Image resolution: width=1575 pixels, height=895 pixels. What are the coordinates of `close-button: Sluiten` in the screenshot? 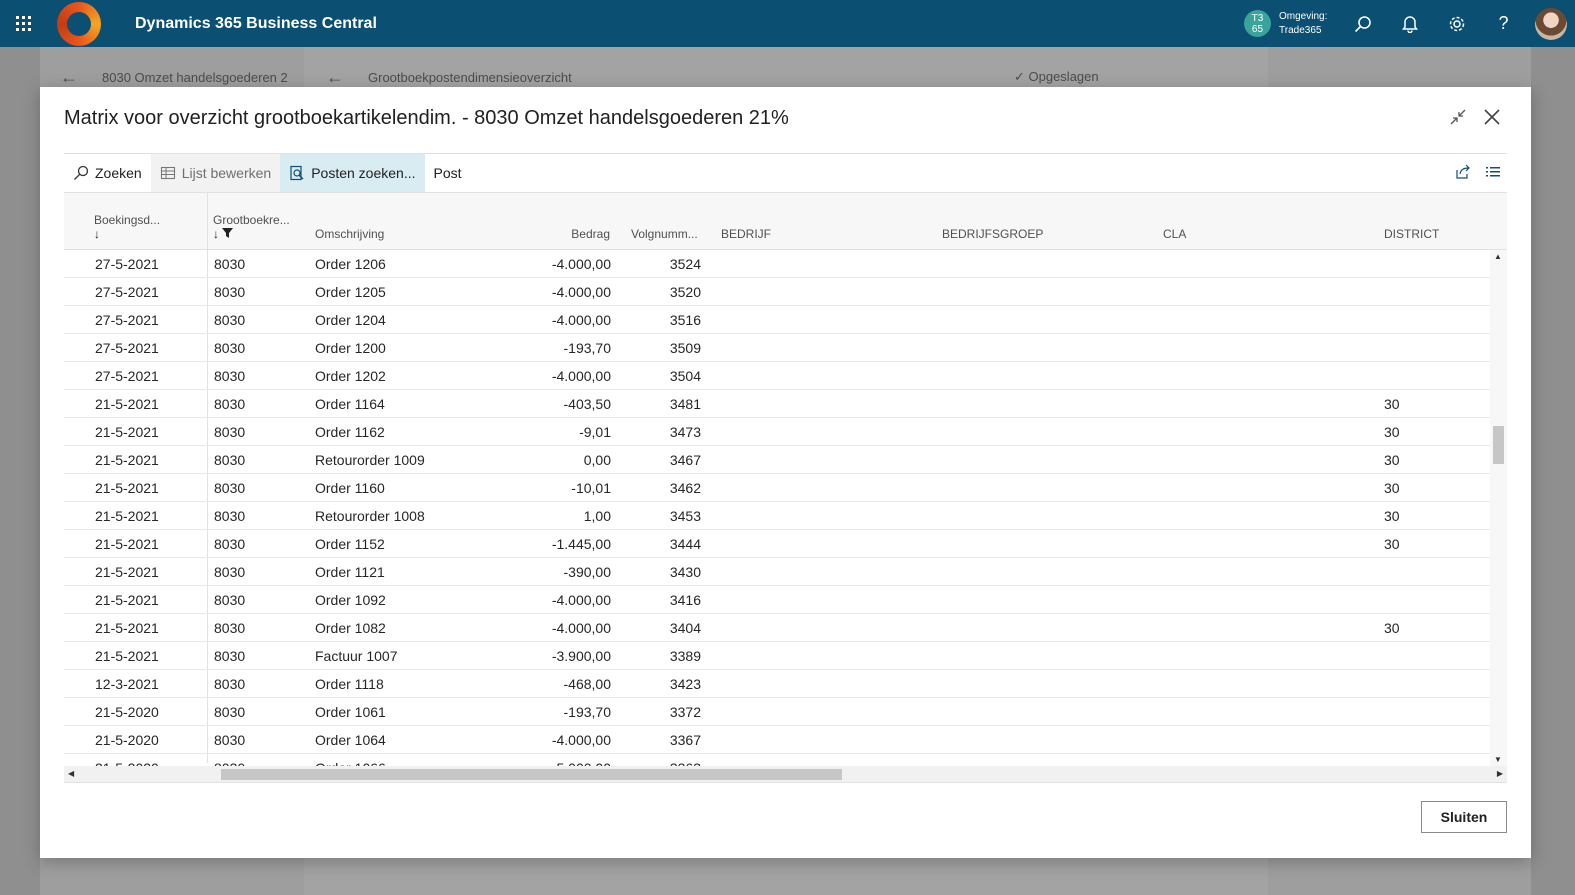 It's located at (1464, 817).